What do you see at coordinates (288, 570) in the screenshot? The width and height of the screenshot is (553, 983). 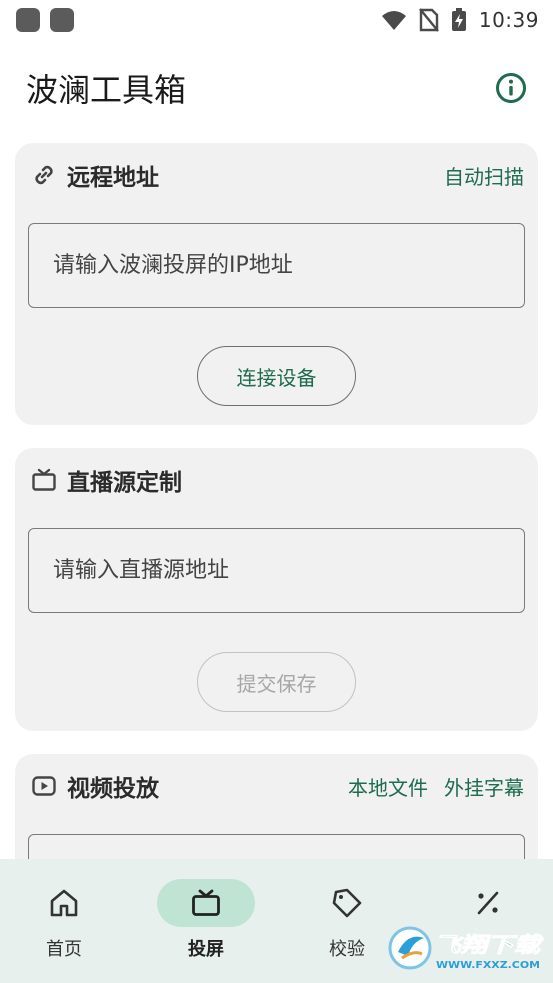 I see `live-source-input` at bounding box center [288, 570].